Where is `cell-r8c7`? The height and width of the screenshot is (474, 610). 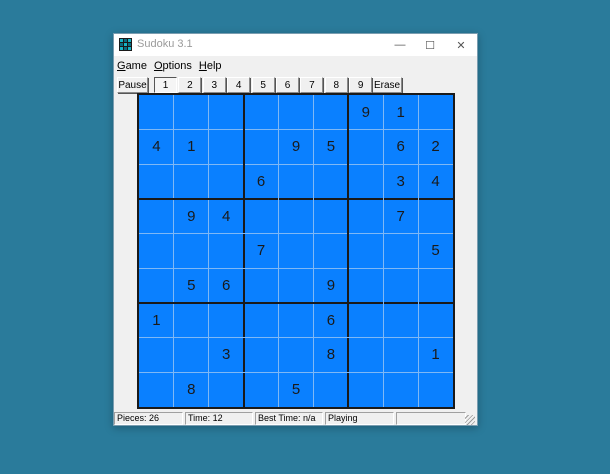 cell-r8c7 is located at coordinates (365, 355).